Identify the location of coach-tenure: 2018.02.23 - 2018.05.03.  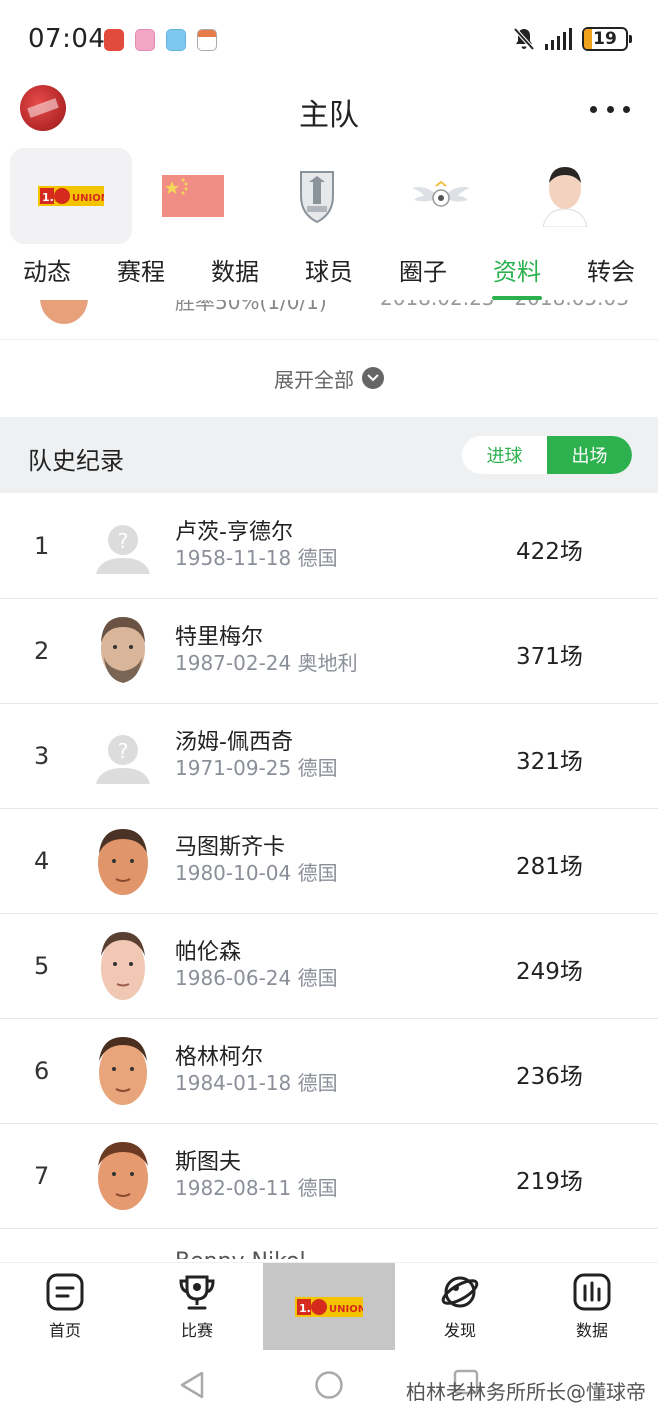
(504, 305).